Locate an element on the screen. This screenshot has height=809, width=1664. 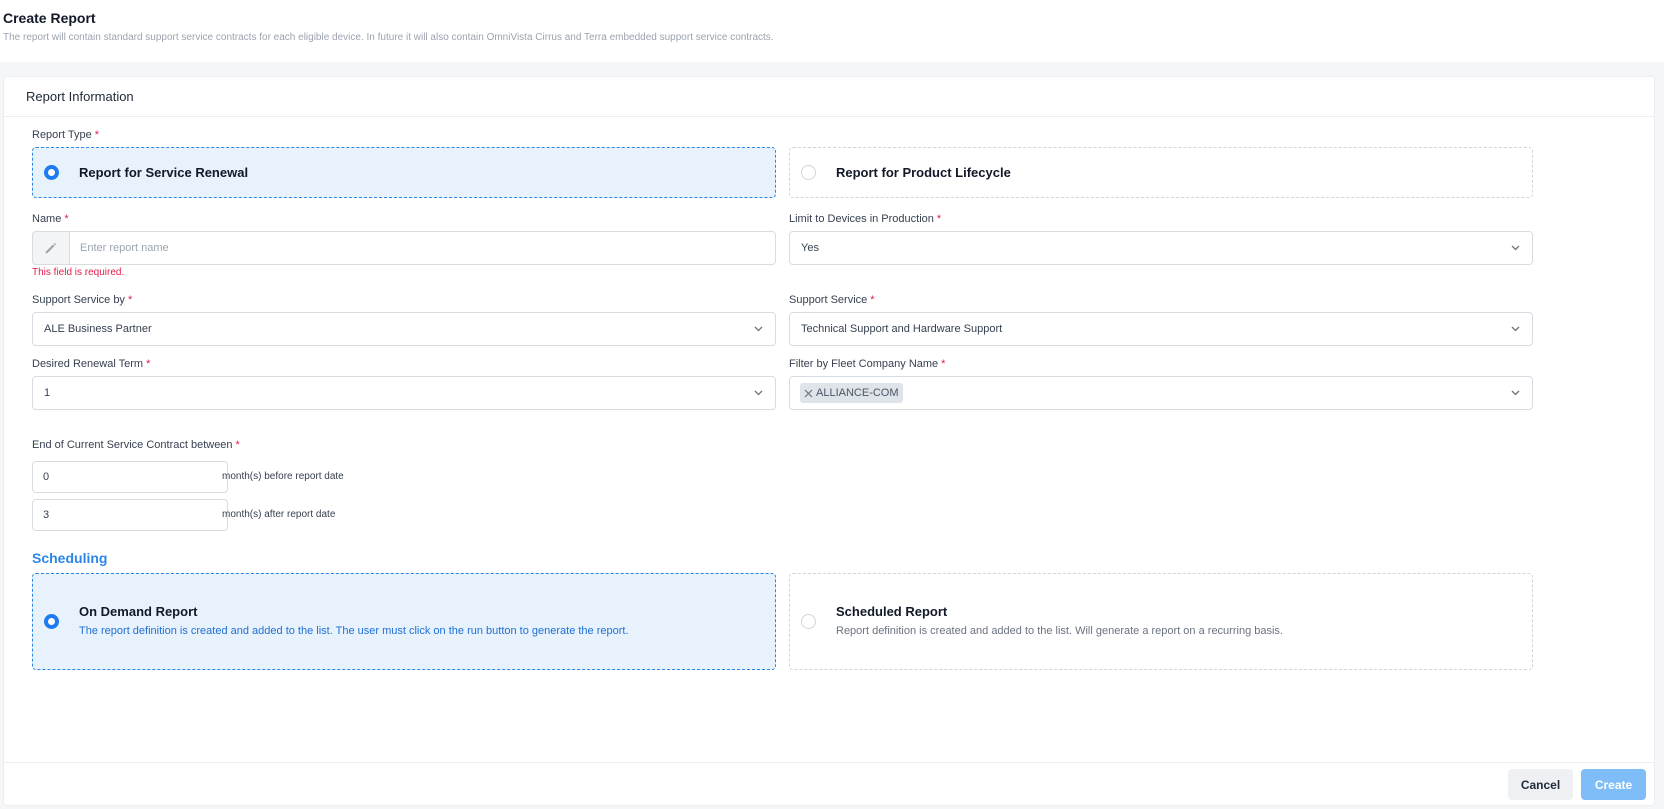
limit-devices-label: Limit to Devices in Production * is located at coordinates (865, 219).